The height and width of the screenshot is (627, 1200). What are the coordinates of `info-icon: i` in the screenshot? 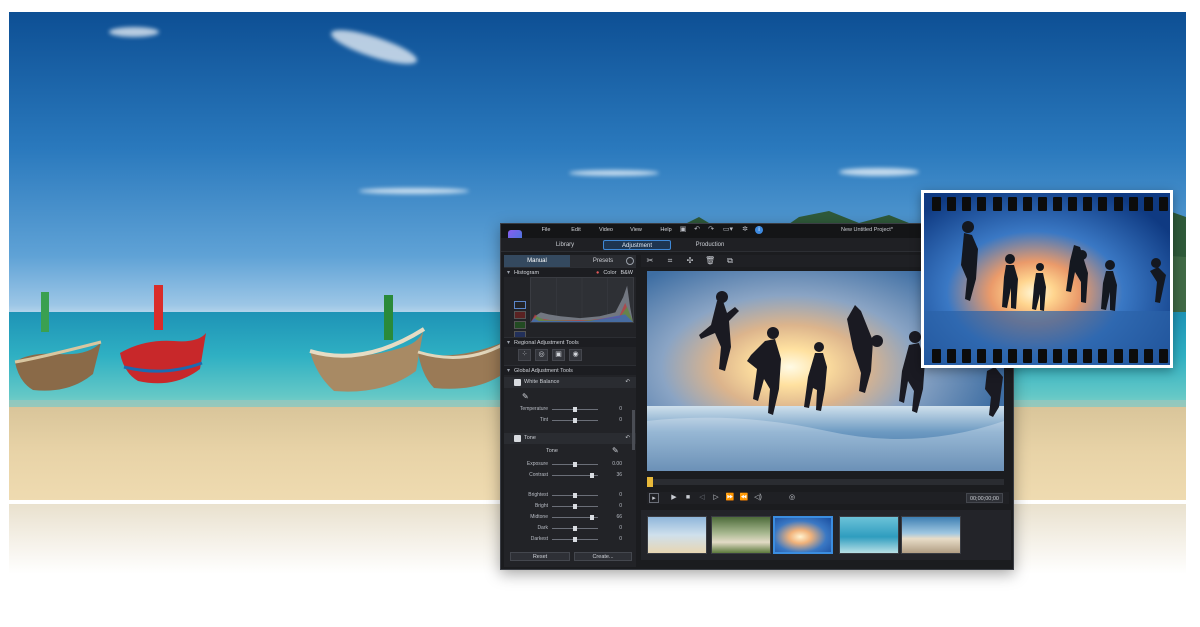 It's located at (759, 230).